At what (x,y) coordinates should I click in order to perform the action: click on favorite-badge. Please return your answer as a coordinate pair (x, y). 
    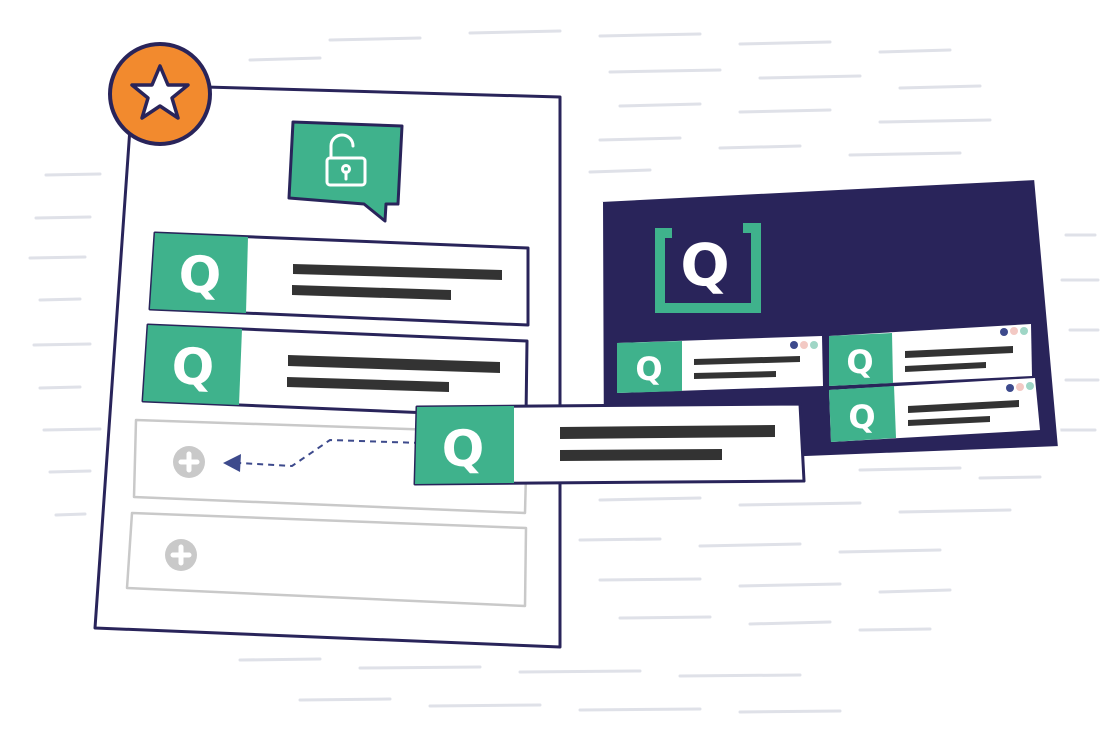
    Looking at the image, I should click on (160, 94).